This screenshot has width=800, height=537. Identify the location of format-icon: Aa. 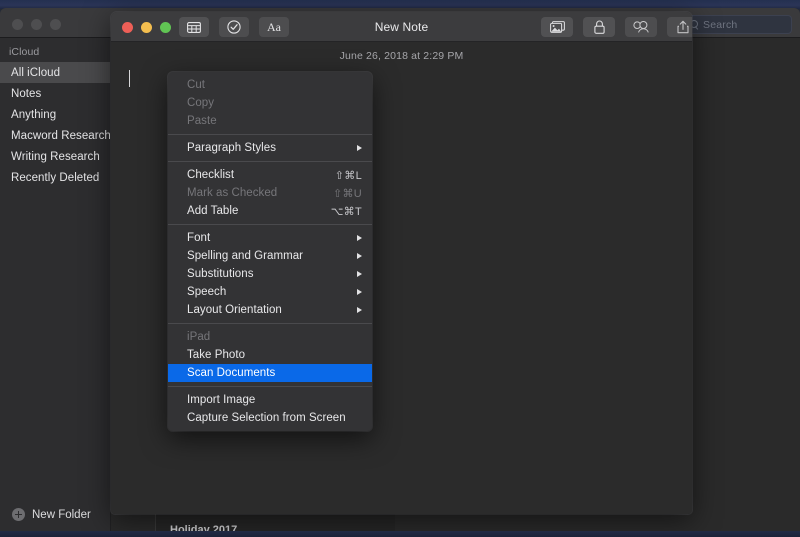
(274, 26).